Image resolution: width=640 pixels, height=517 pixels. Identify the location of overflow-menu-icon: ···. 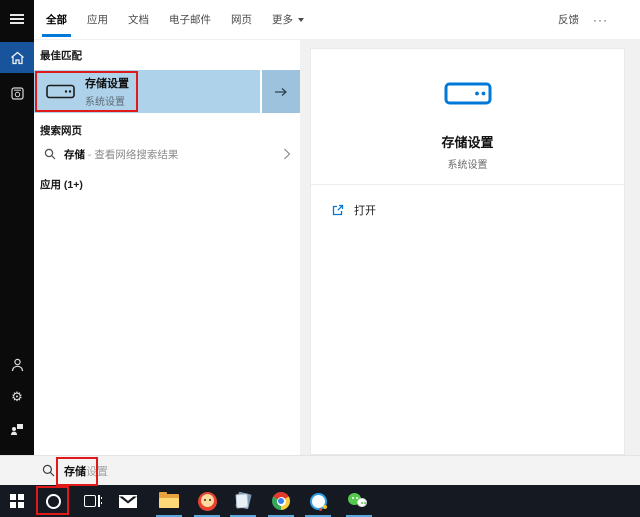
(600, 20).